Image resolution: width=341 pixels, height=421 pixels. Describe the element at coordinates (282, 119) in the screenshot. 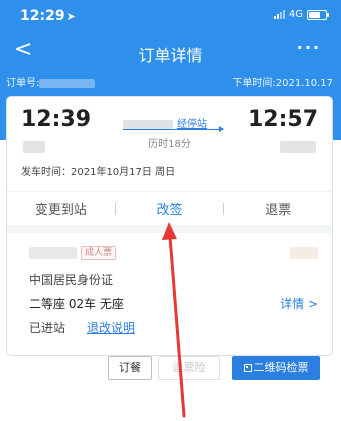

I see `arrive-time: 12:57` at that location.